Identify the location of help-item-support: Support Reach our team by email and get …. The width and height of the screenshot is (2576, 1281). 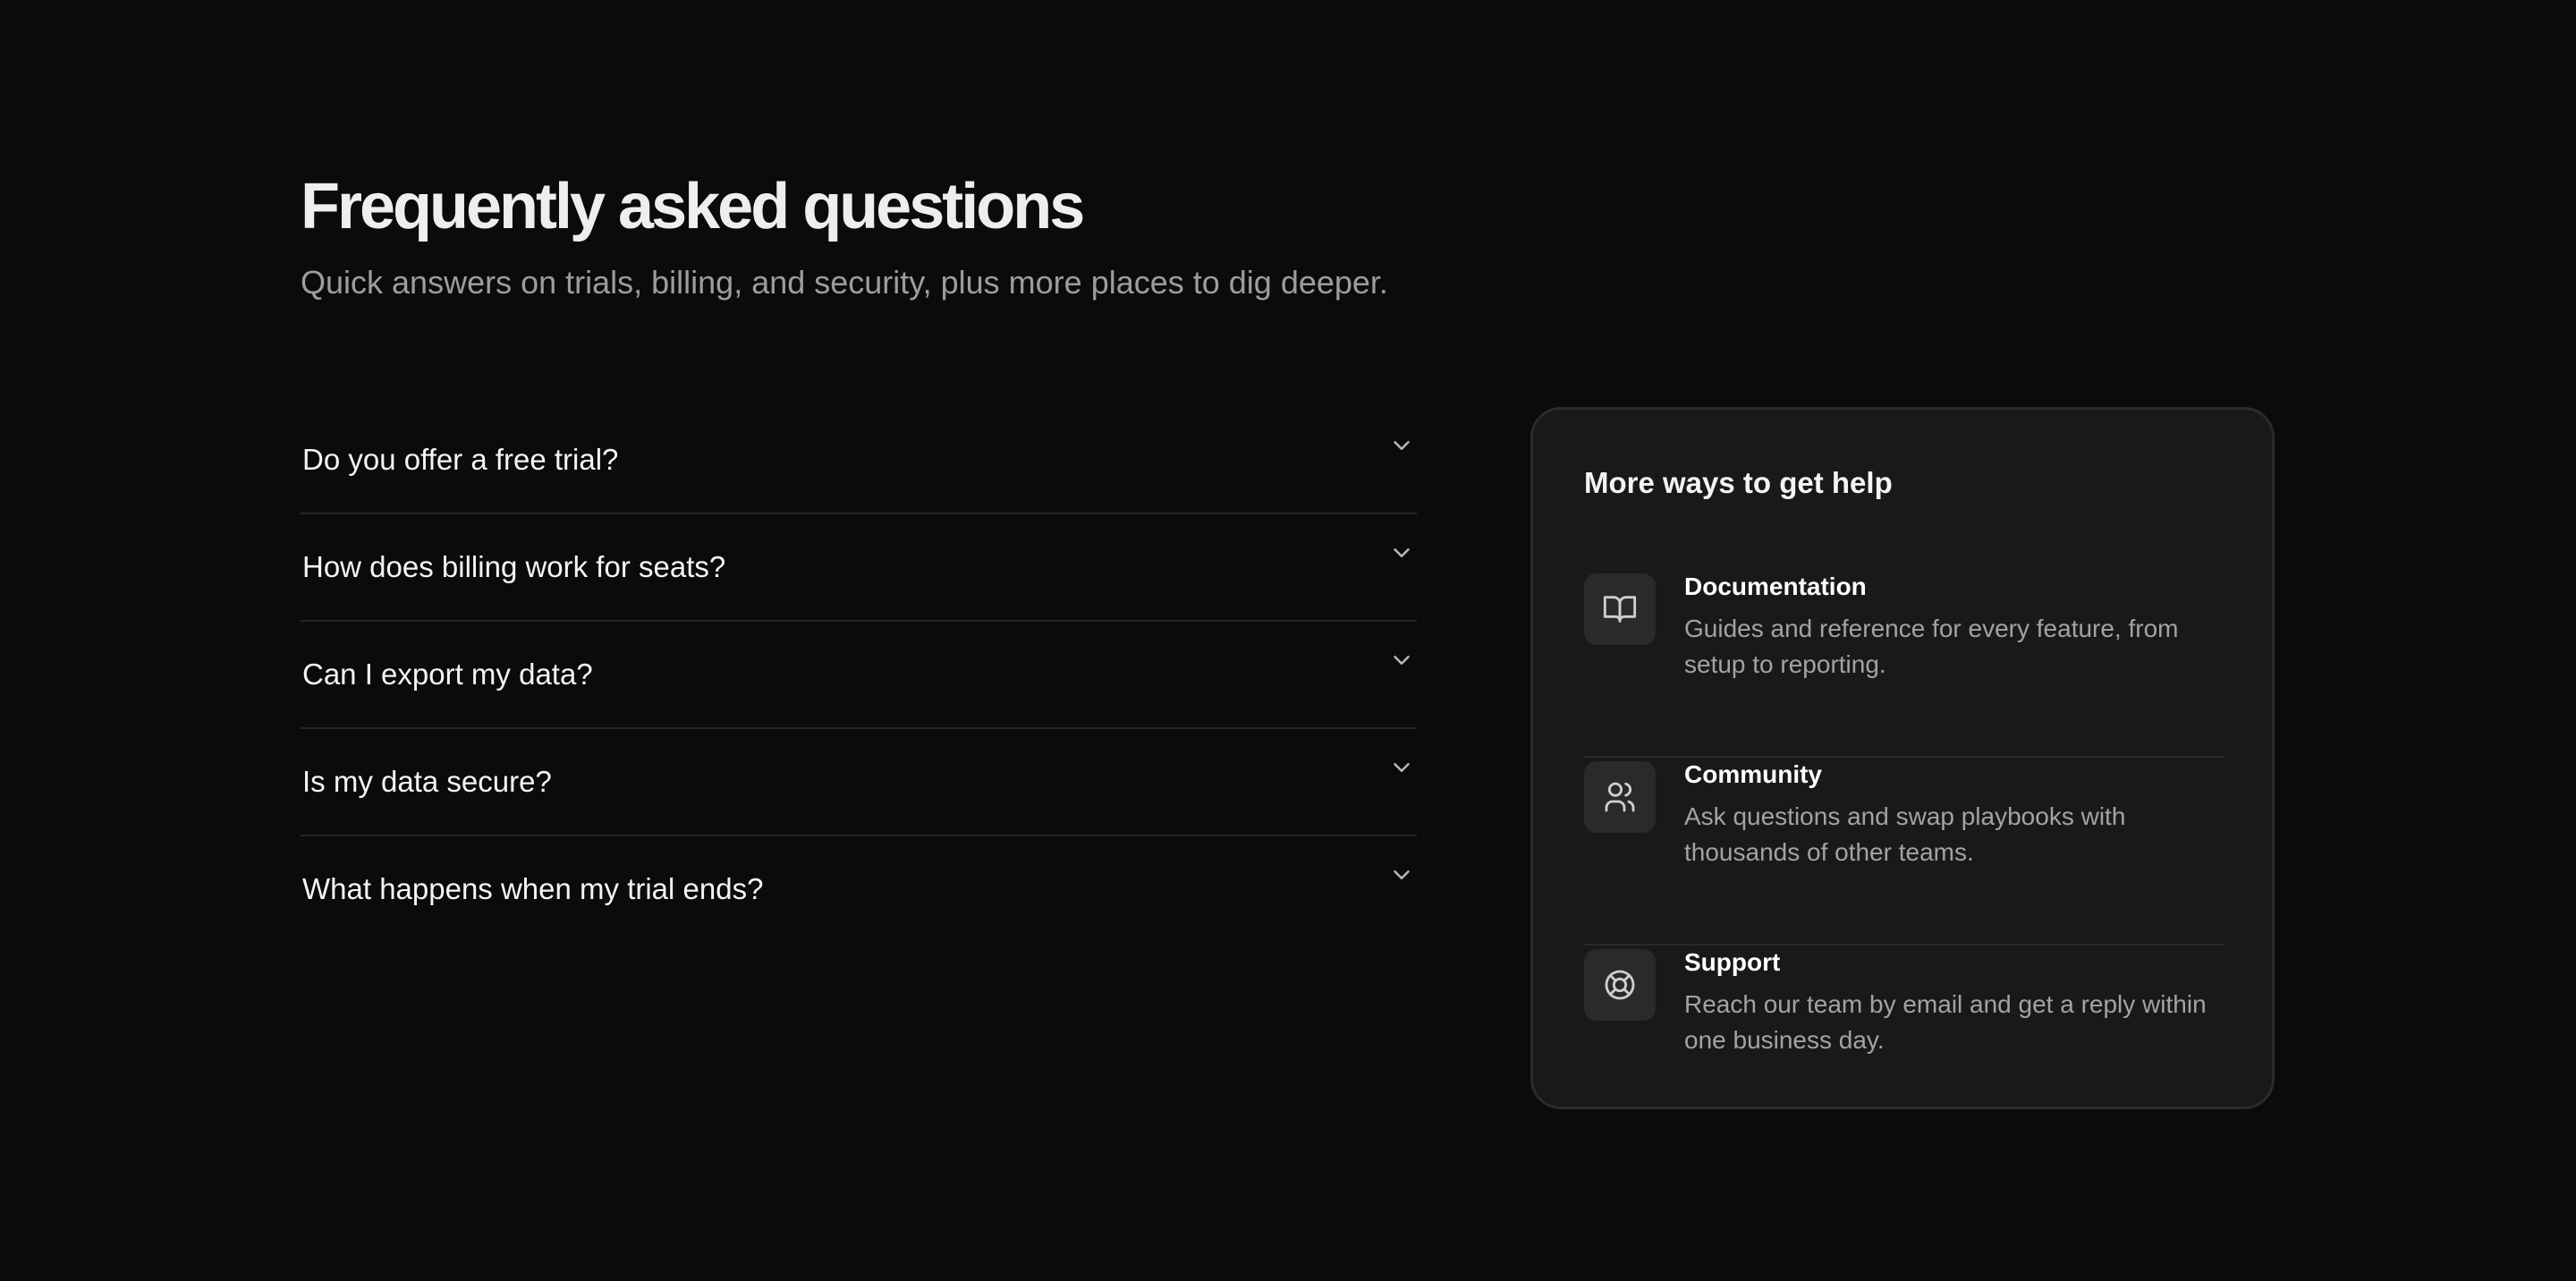
(1904, 1039).